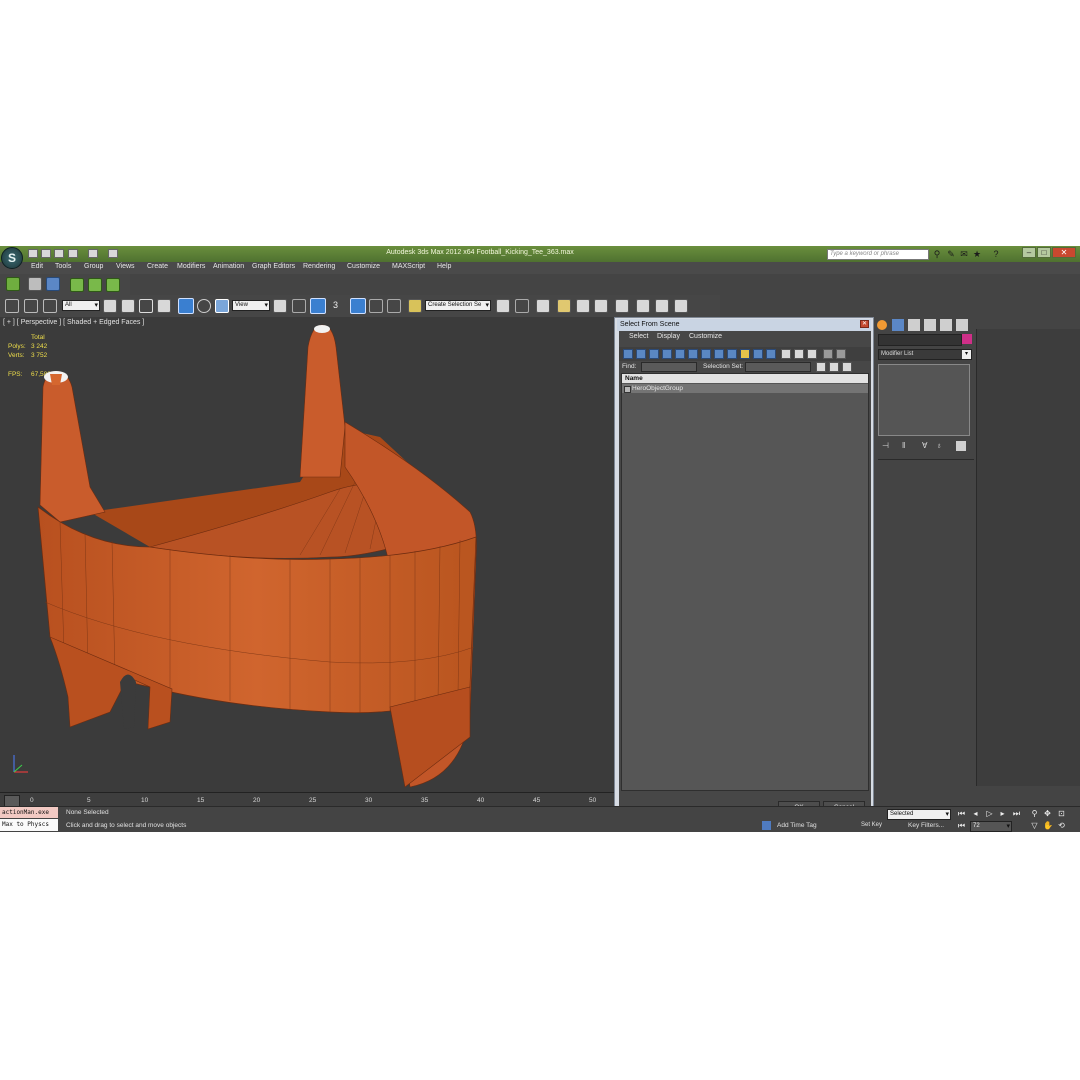 Image resolution: width=1080 pixels, height=1080 pixels. Describe the element at coordinates (1034, 825) in the screenshot. I see `field-of-view-icon: ▽` at that location.